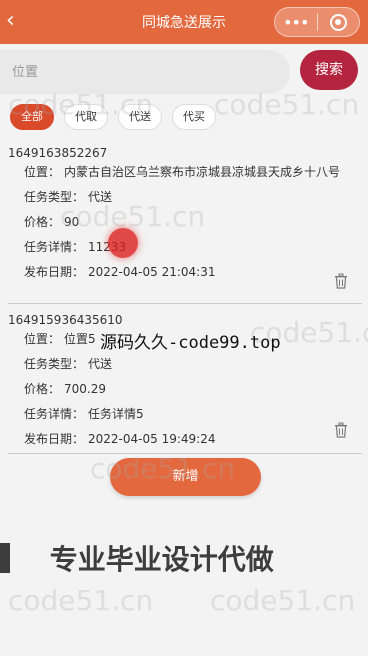  What do you see at coordinates (185, 477) in the screenshot?
I see `add-button: 新增` at bounding box center [185, 477].